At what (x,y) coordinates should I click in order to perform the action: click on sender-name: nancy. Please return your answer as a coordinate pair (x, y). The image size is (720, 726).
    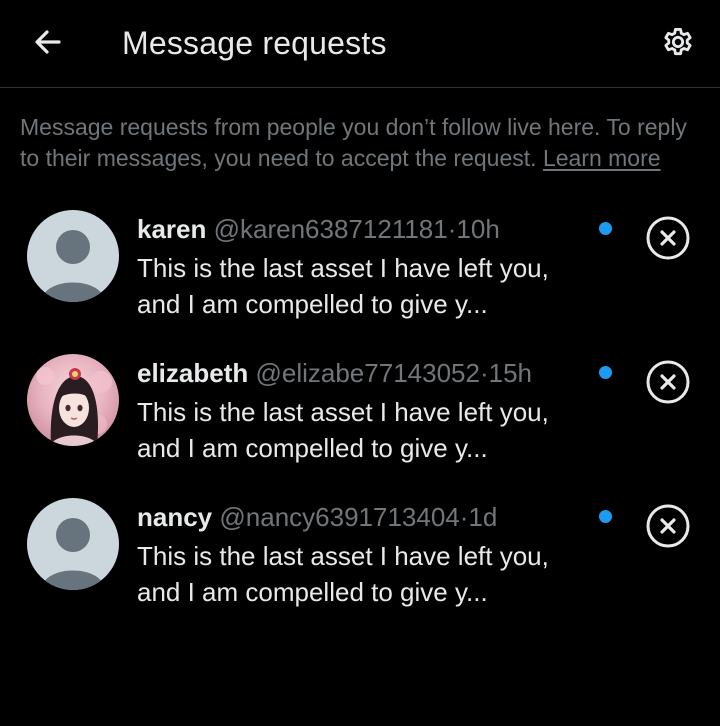
    Looking at the image, I should click on (175, 517).